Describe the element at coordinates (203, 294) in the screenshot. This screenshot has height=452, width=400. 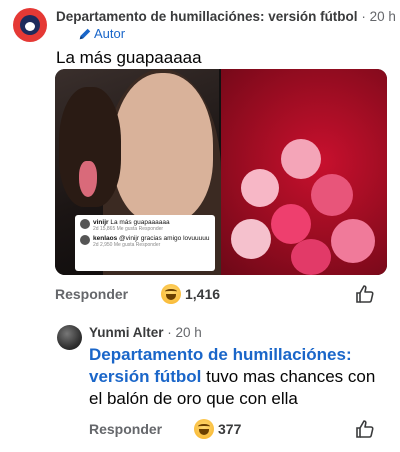
I see `reaction-count: 1,416` at that location.